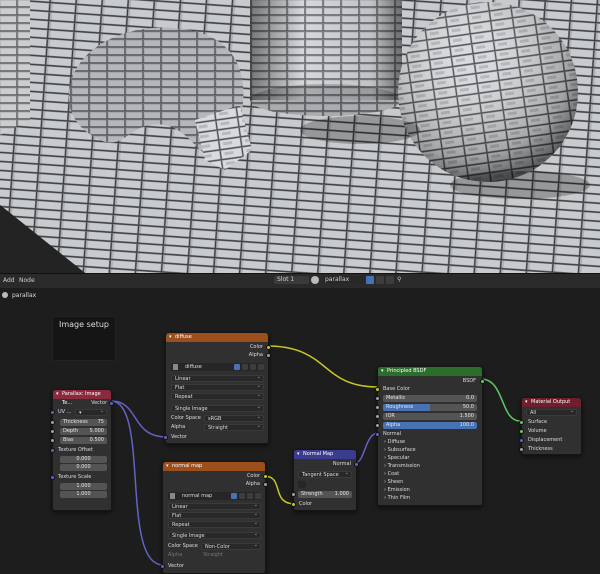 Image resolution: width=600 pixels, height=574 pixels. Describe the element at coordinates (234, 418) in the screenshot. I see `diffuse-colorspace-dropdown: sRGB` at that location.